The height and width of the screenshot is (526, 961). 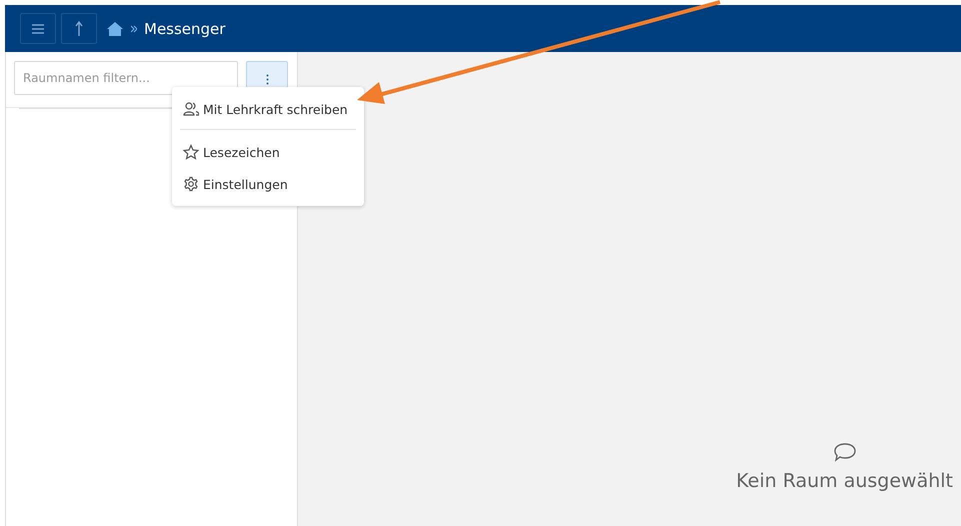 I want to click on menu-button, so click(x=38, y=28).